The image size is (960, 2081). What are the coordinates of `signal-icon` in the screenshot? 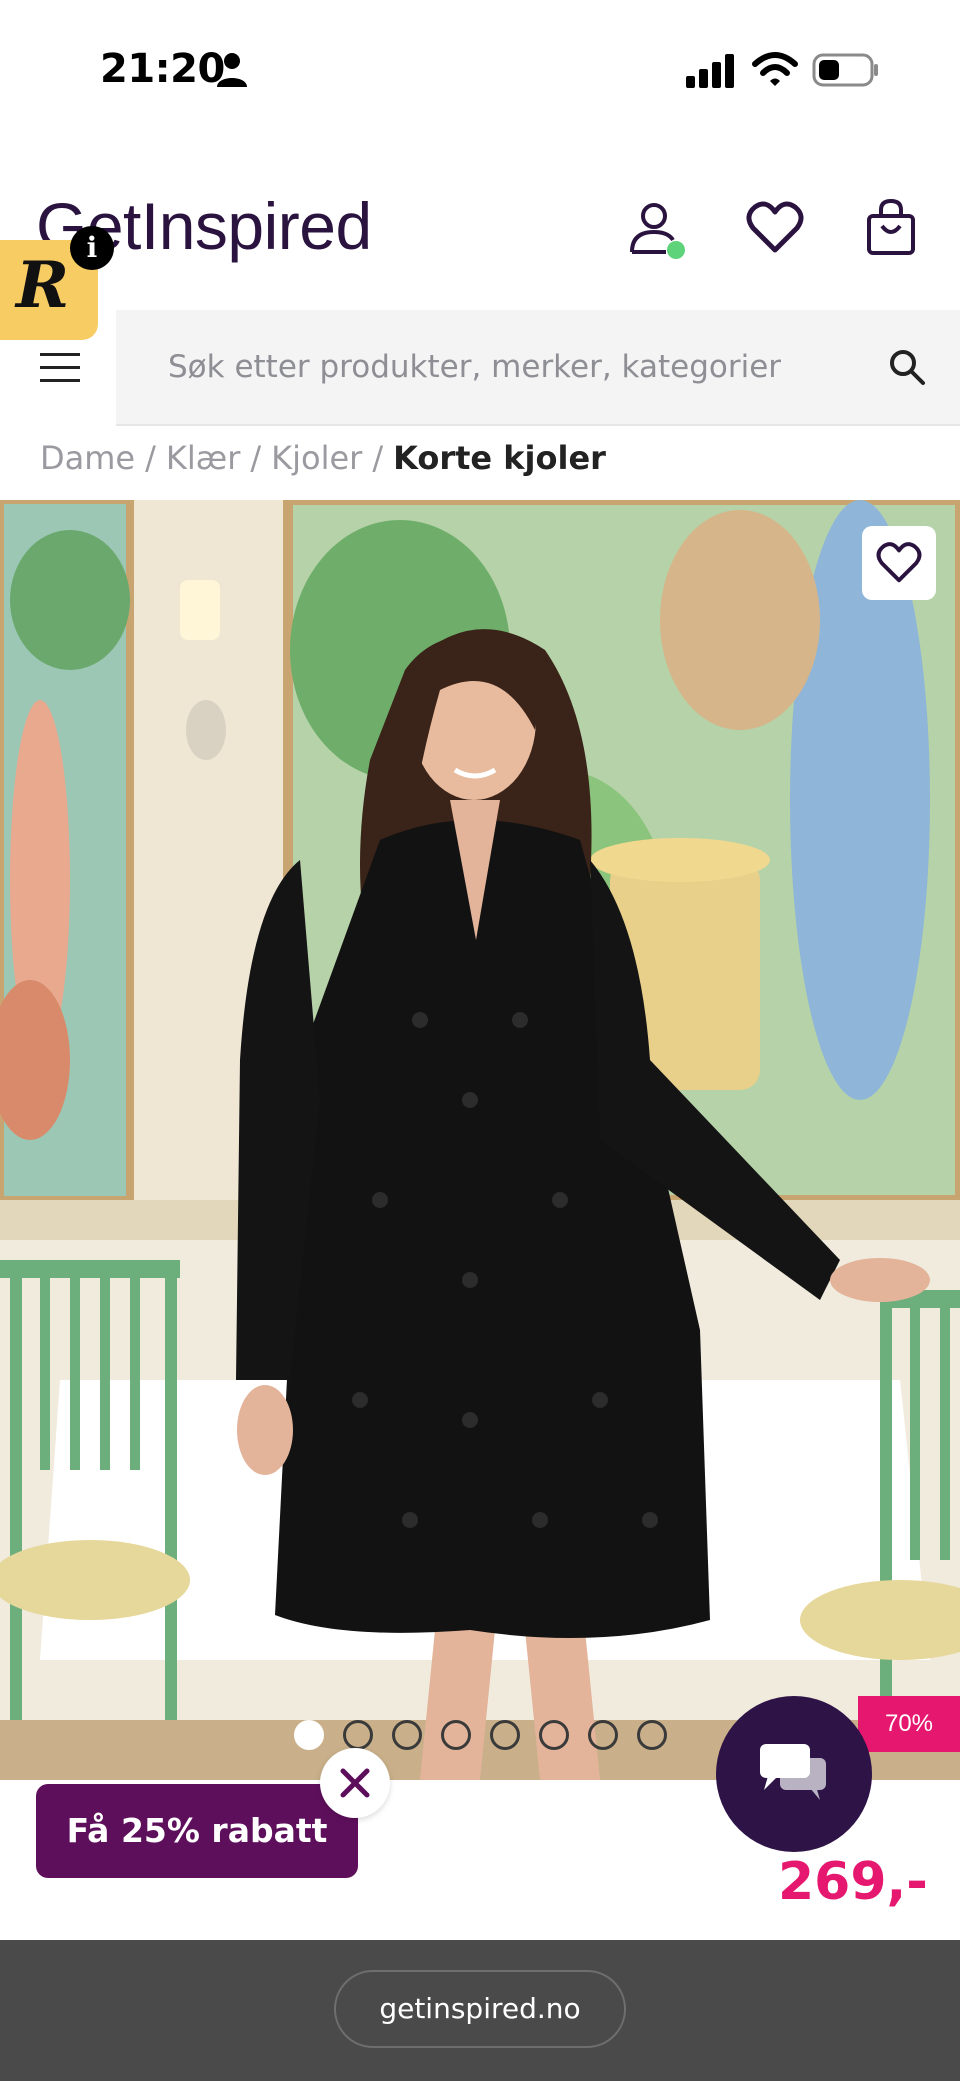 It's located at (710, 71).